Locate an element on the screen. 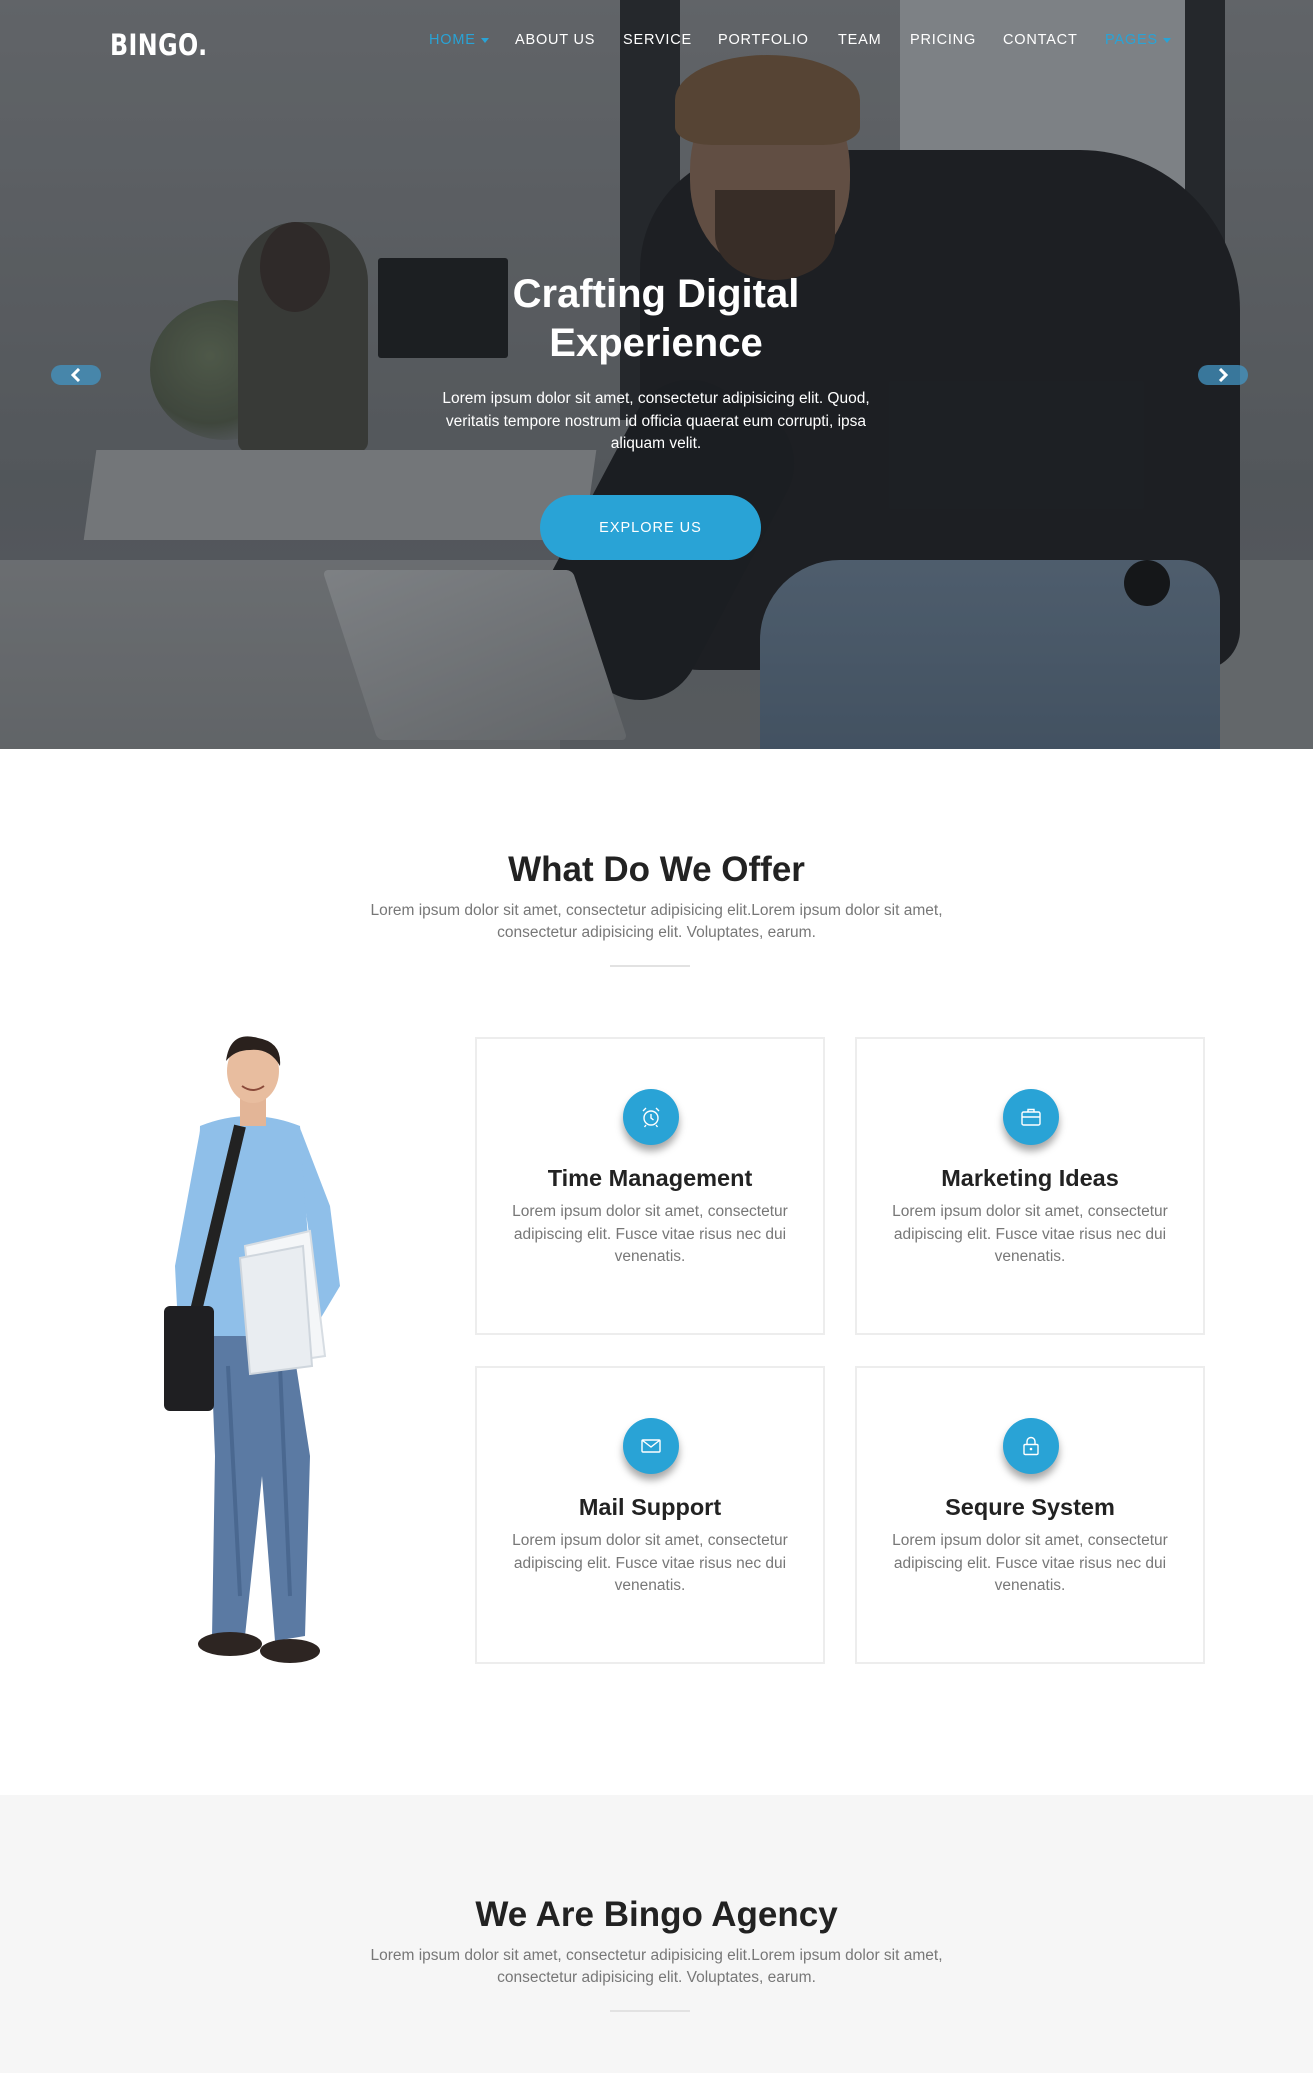 Image resolution: width=1313 pixels, height=2073 pixels. envelope-icon is located at coordinates (651, 1446).